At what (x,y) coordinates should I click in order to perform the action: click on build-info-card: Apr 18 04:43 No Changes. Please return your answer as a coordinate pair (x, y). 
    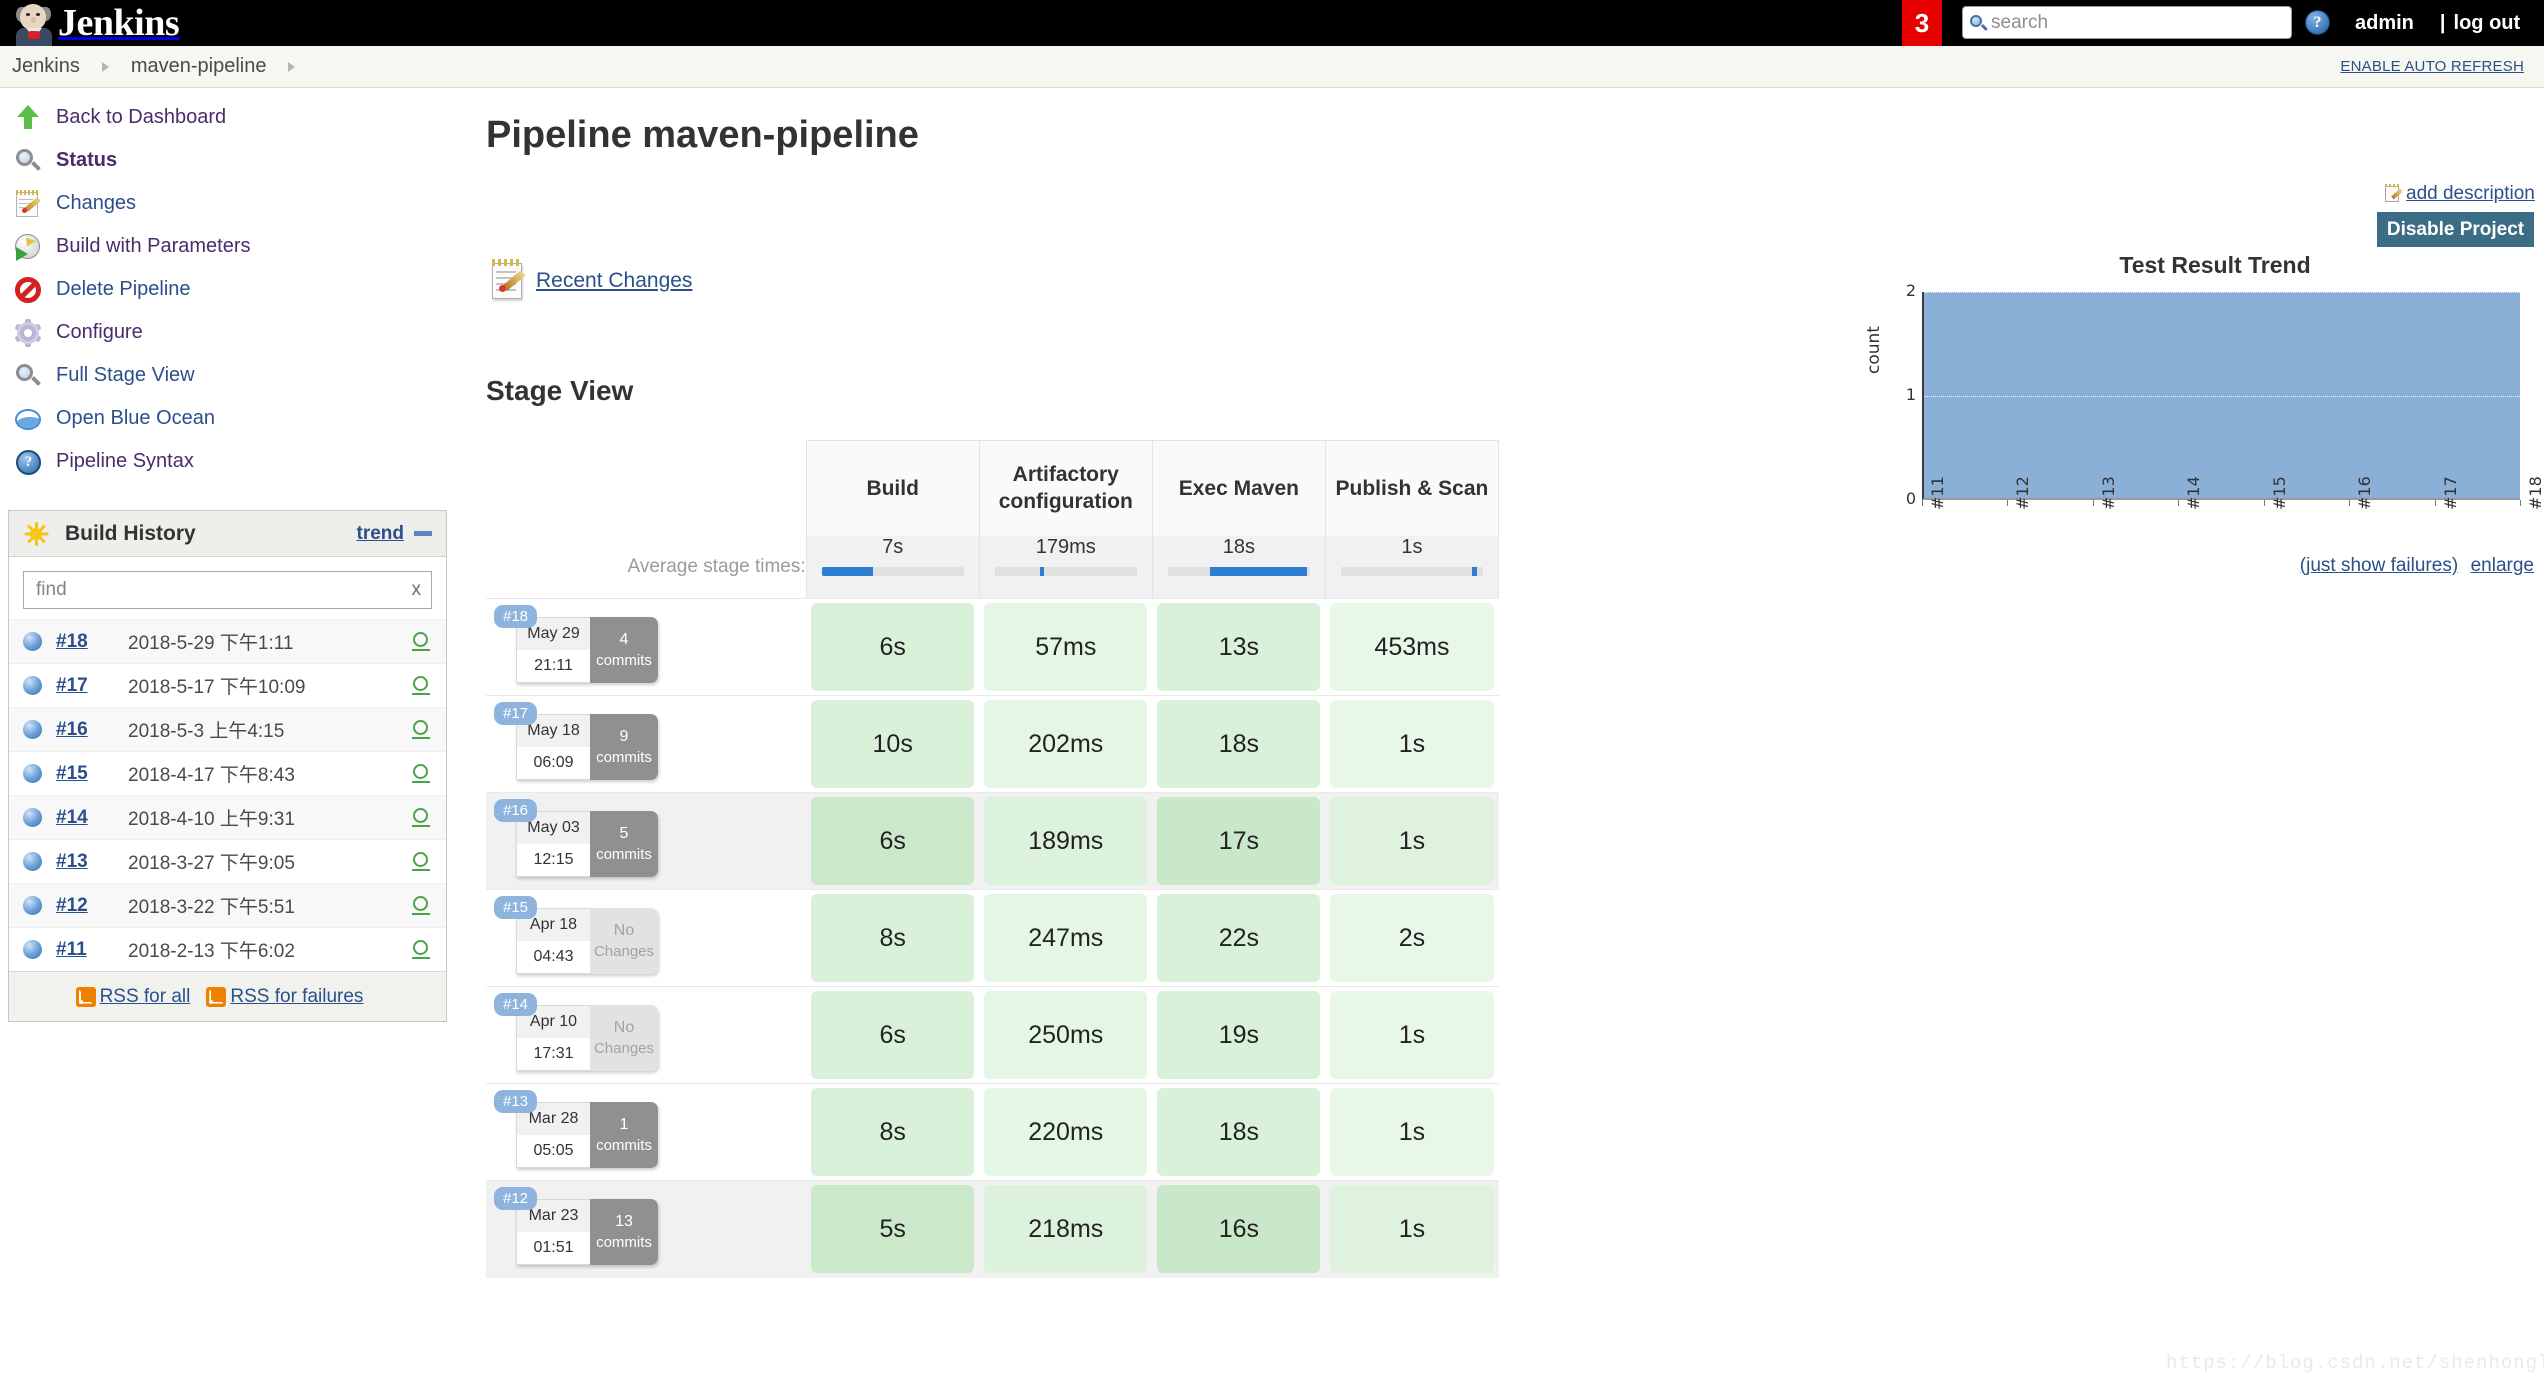
    Looking at the image, I should click on (587, 941).